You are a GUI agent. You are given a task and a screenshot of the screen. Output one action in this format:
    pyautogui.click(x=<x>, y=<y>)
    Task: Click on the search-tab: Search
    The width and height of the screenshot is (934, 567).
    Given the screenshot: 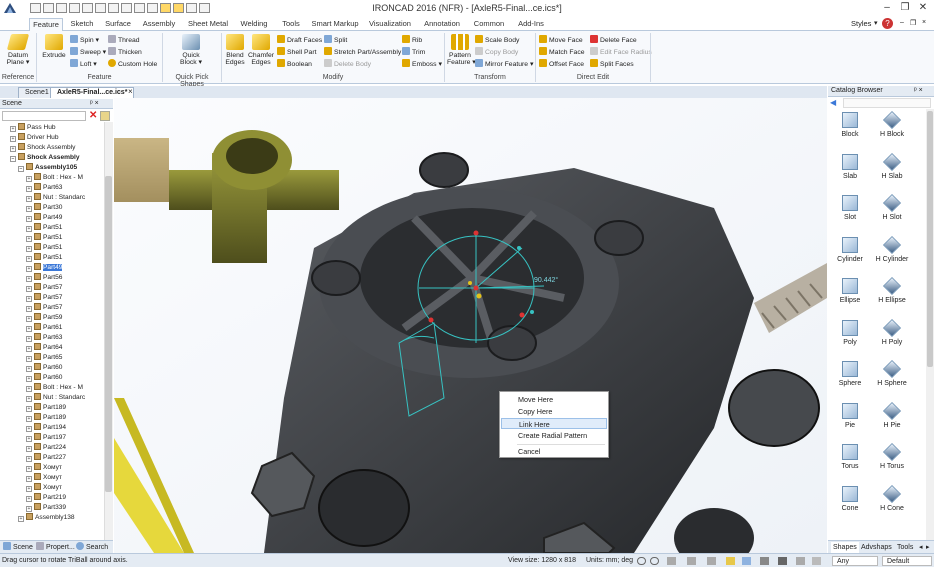 What is the action you would take?
    pyautogui.click(x=92, y=547)
    